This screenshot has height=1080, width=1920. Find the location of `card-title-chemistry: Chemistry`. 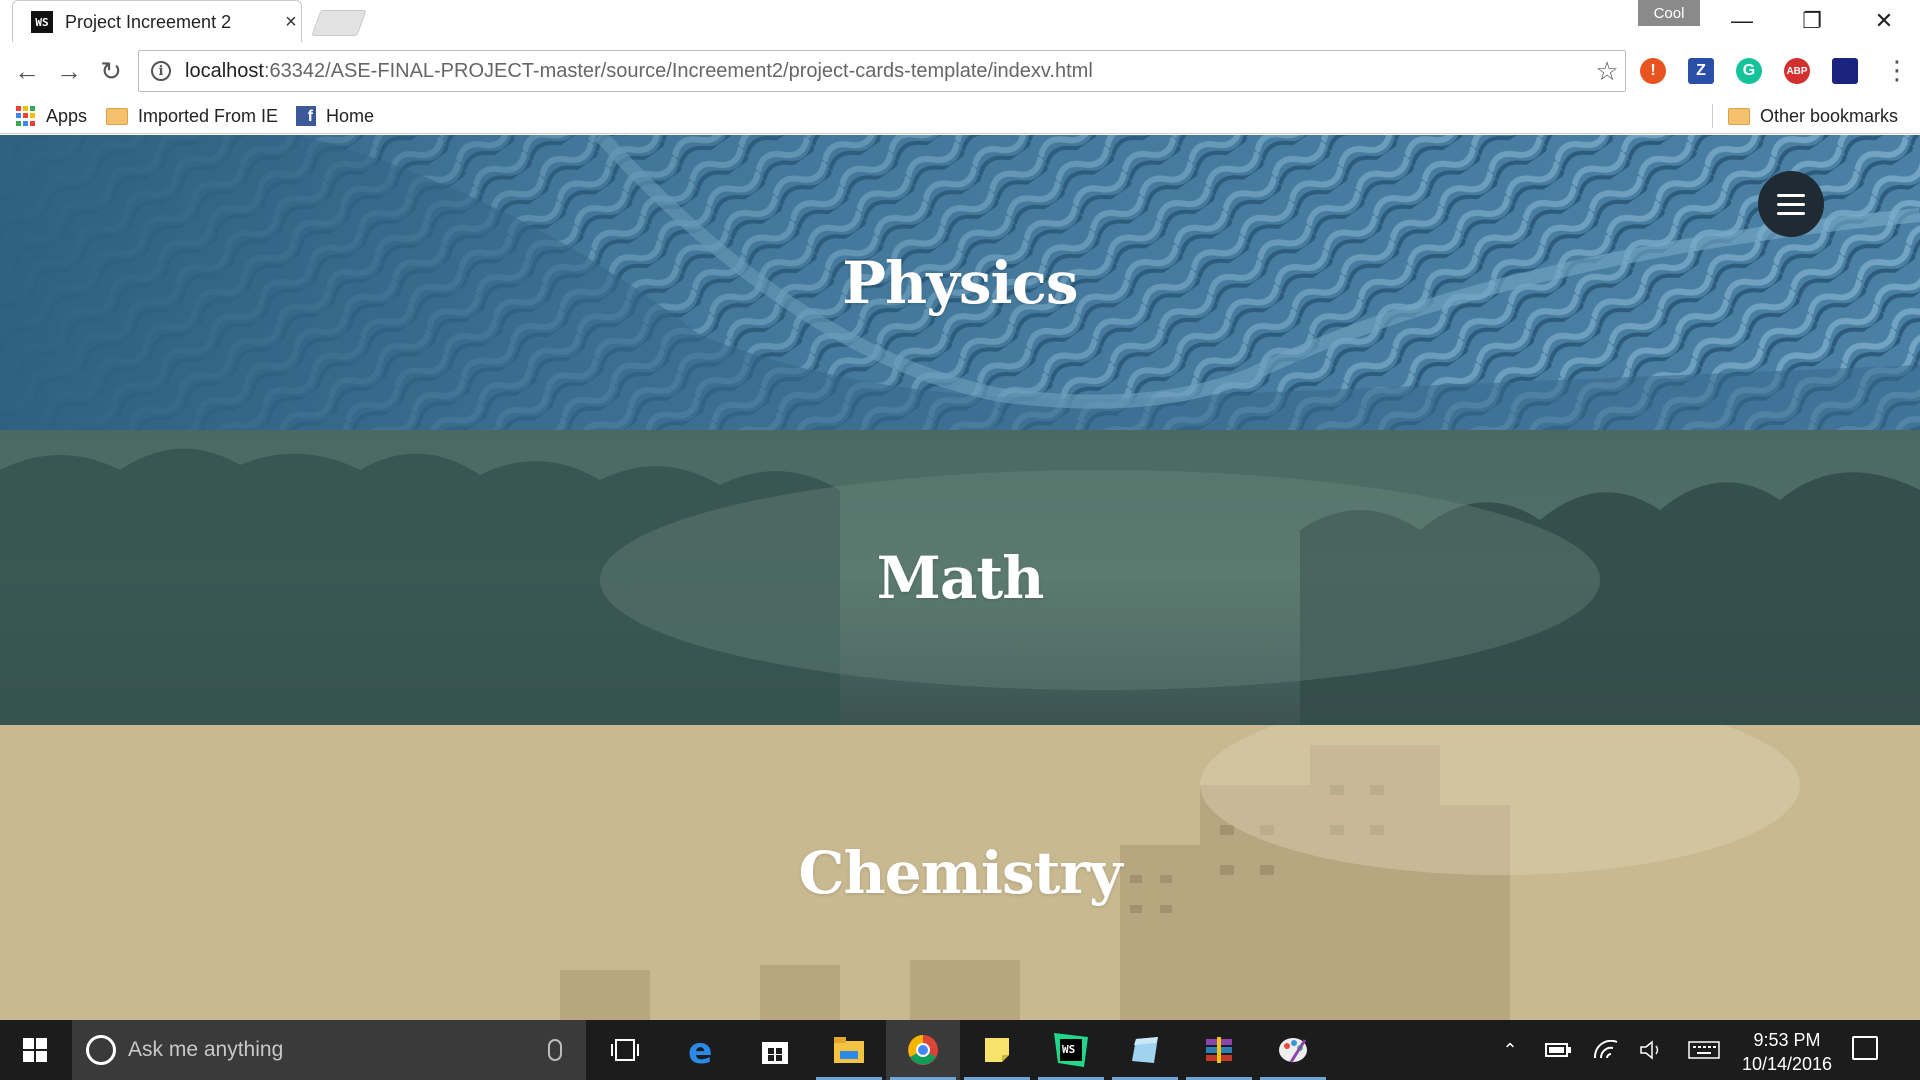

card-title-chemistry: Chemistry is located at coordinates (960, 872).